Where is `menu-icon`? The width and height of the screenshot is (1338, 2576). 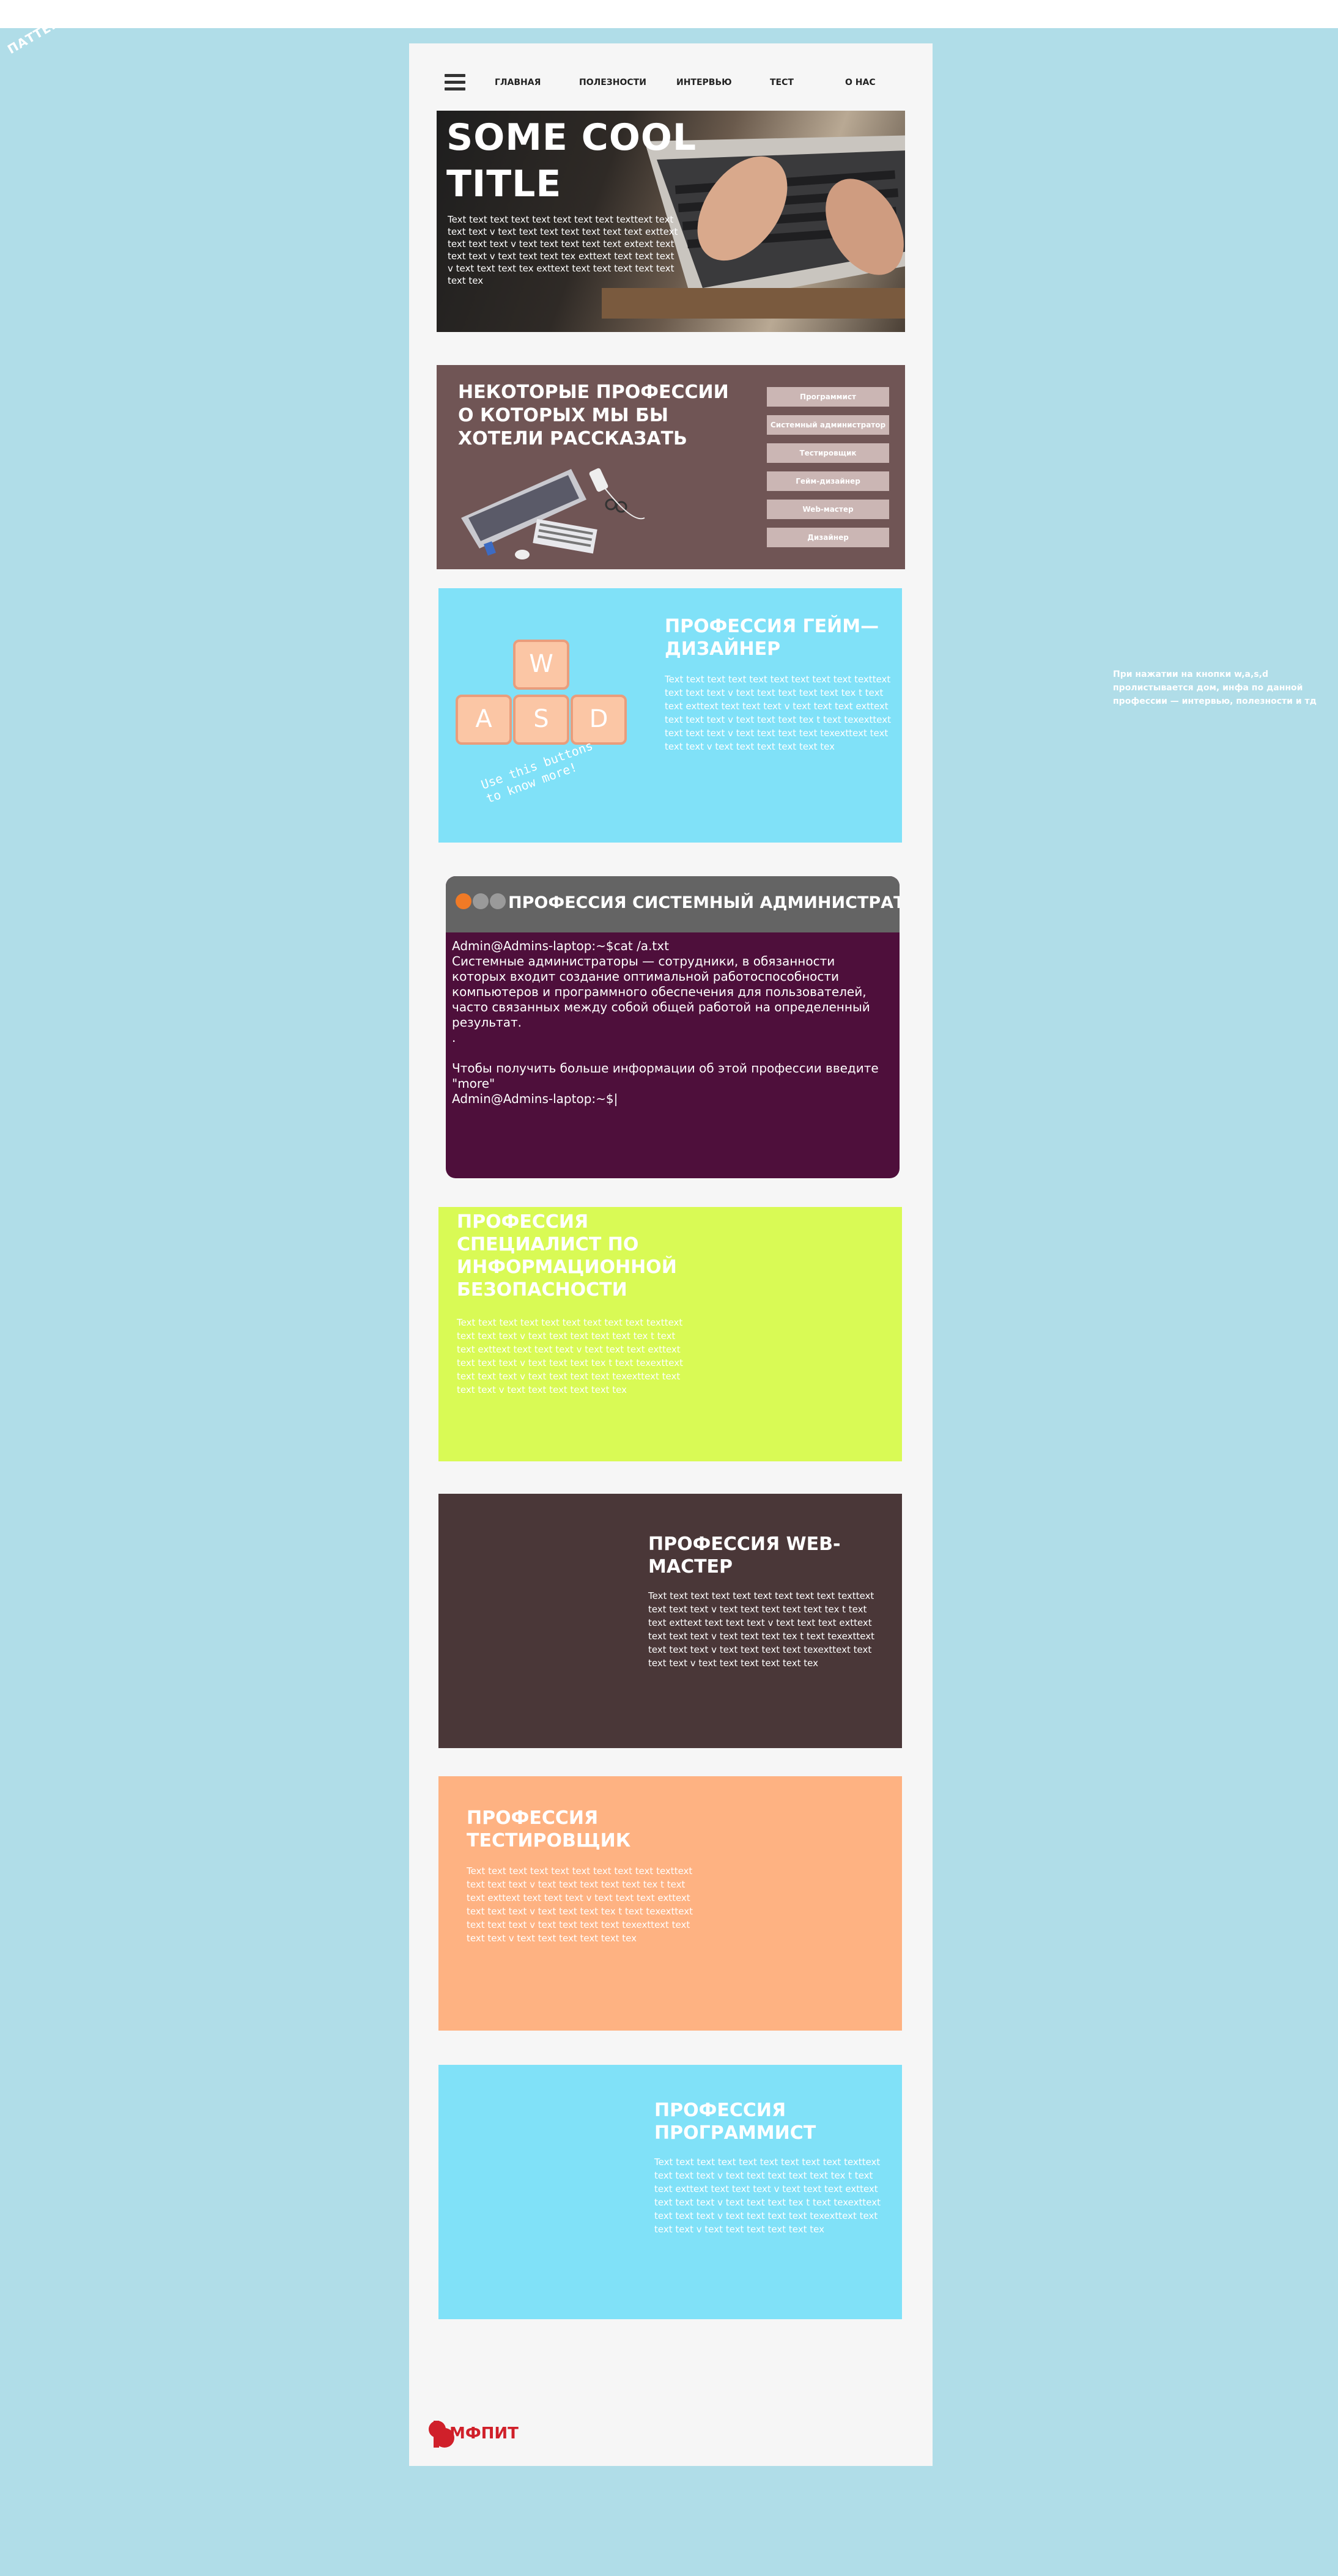 menu-icon is located at coordinates (455, 83).